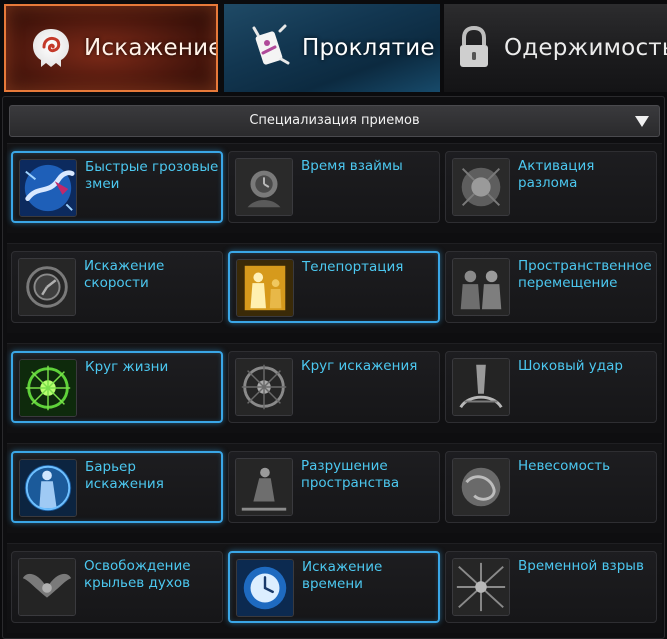 This screenshot has height=639, width=667. I want to click on skill-card: Шоковый удар, so click(551, 387).